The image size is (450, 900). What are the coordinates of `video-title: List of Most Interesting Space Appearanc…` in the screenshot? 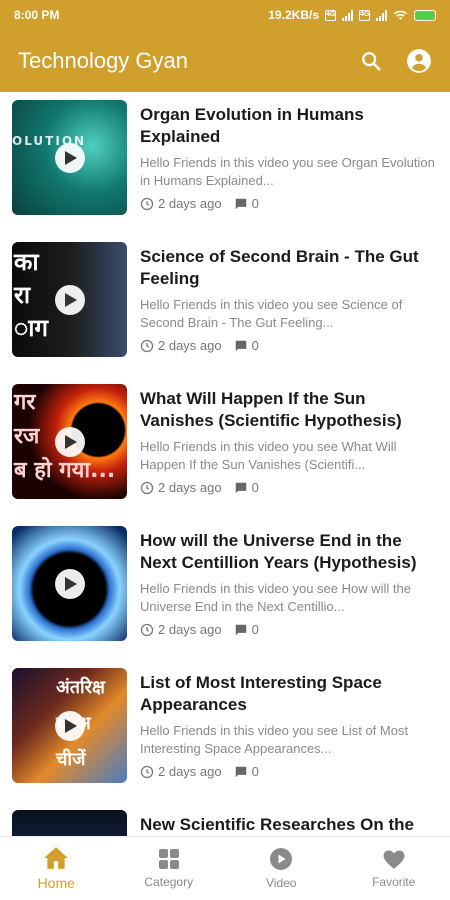 It's located at (287, 694).